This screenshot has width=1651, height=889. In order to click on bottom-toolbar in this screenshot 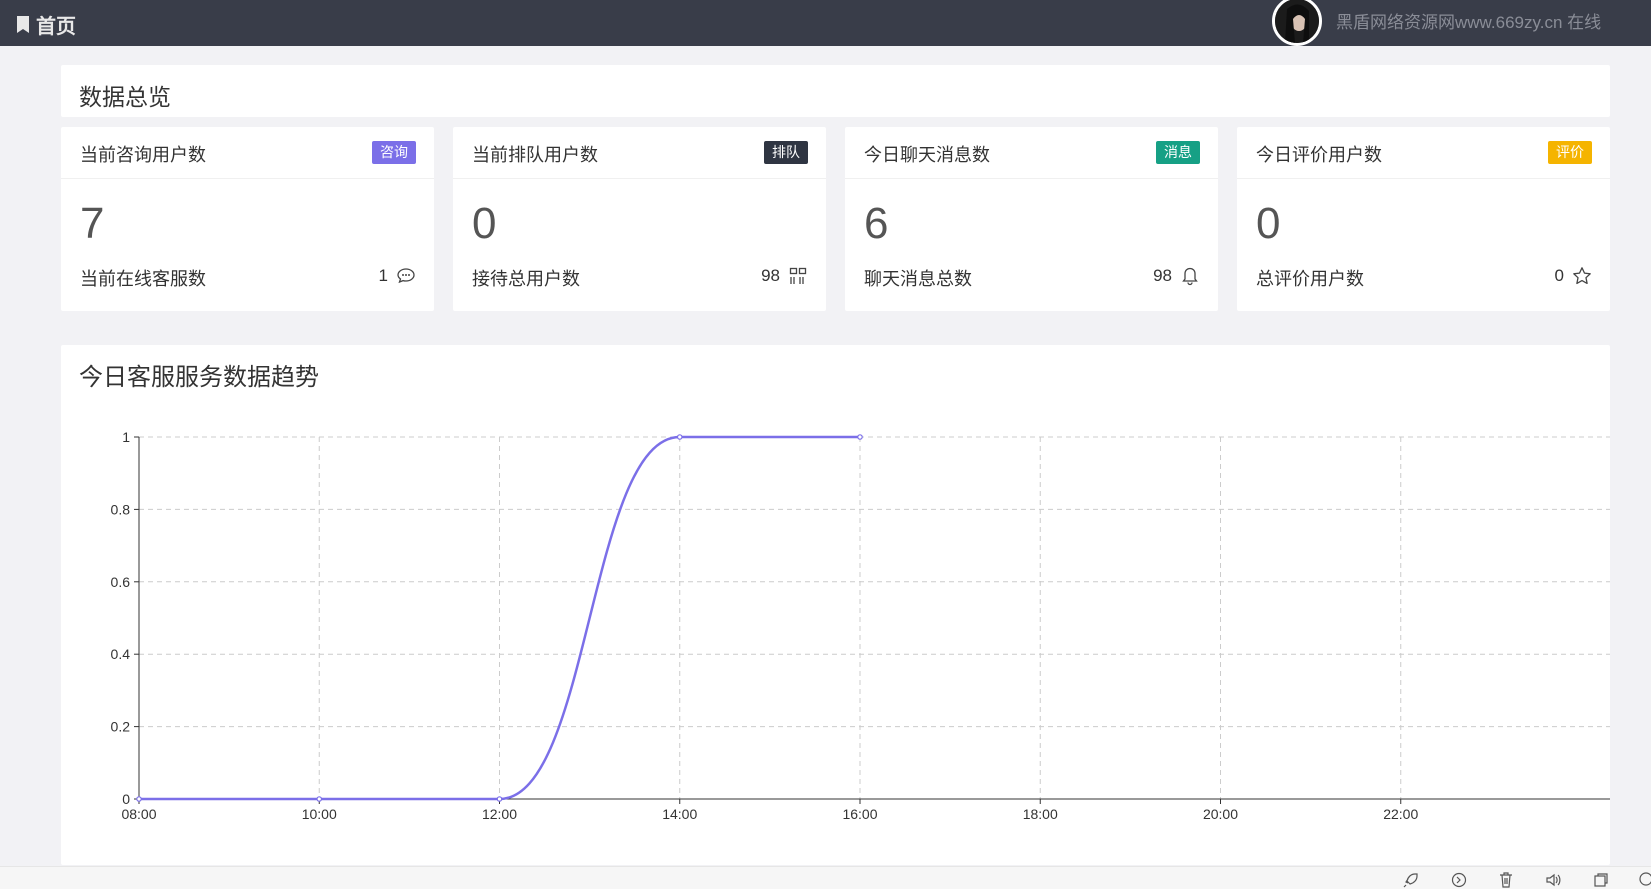, I will do `click(825, 877)`.